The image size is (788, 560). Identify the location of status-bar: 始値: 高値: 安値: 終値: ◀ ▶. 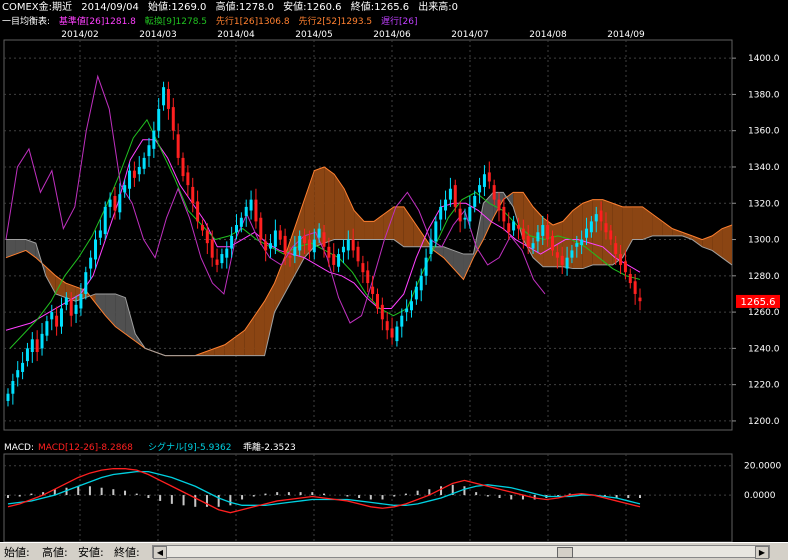
(394, 551).